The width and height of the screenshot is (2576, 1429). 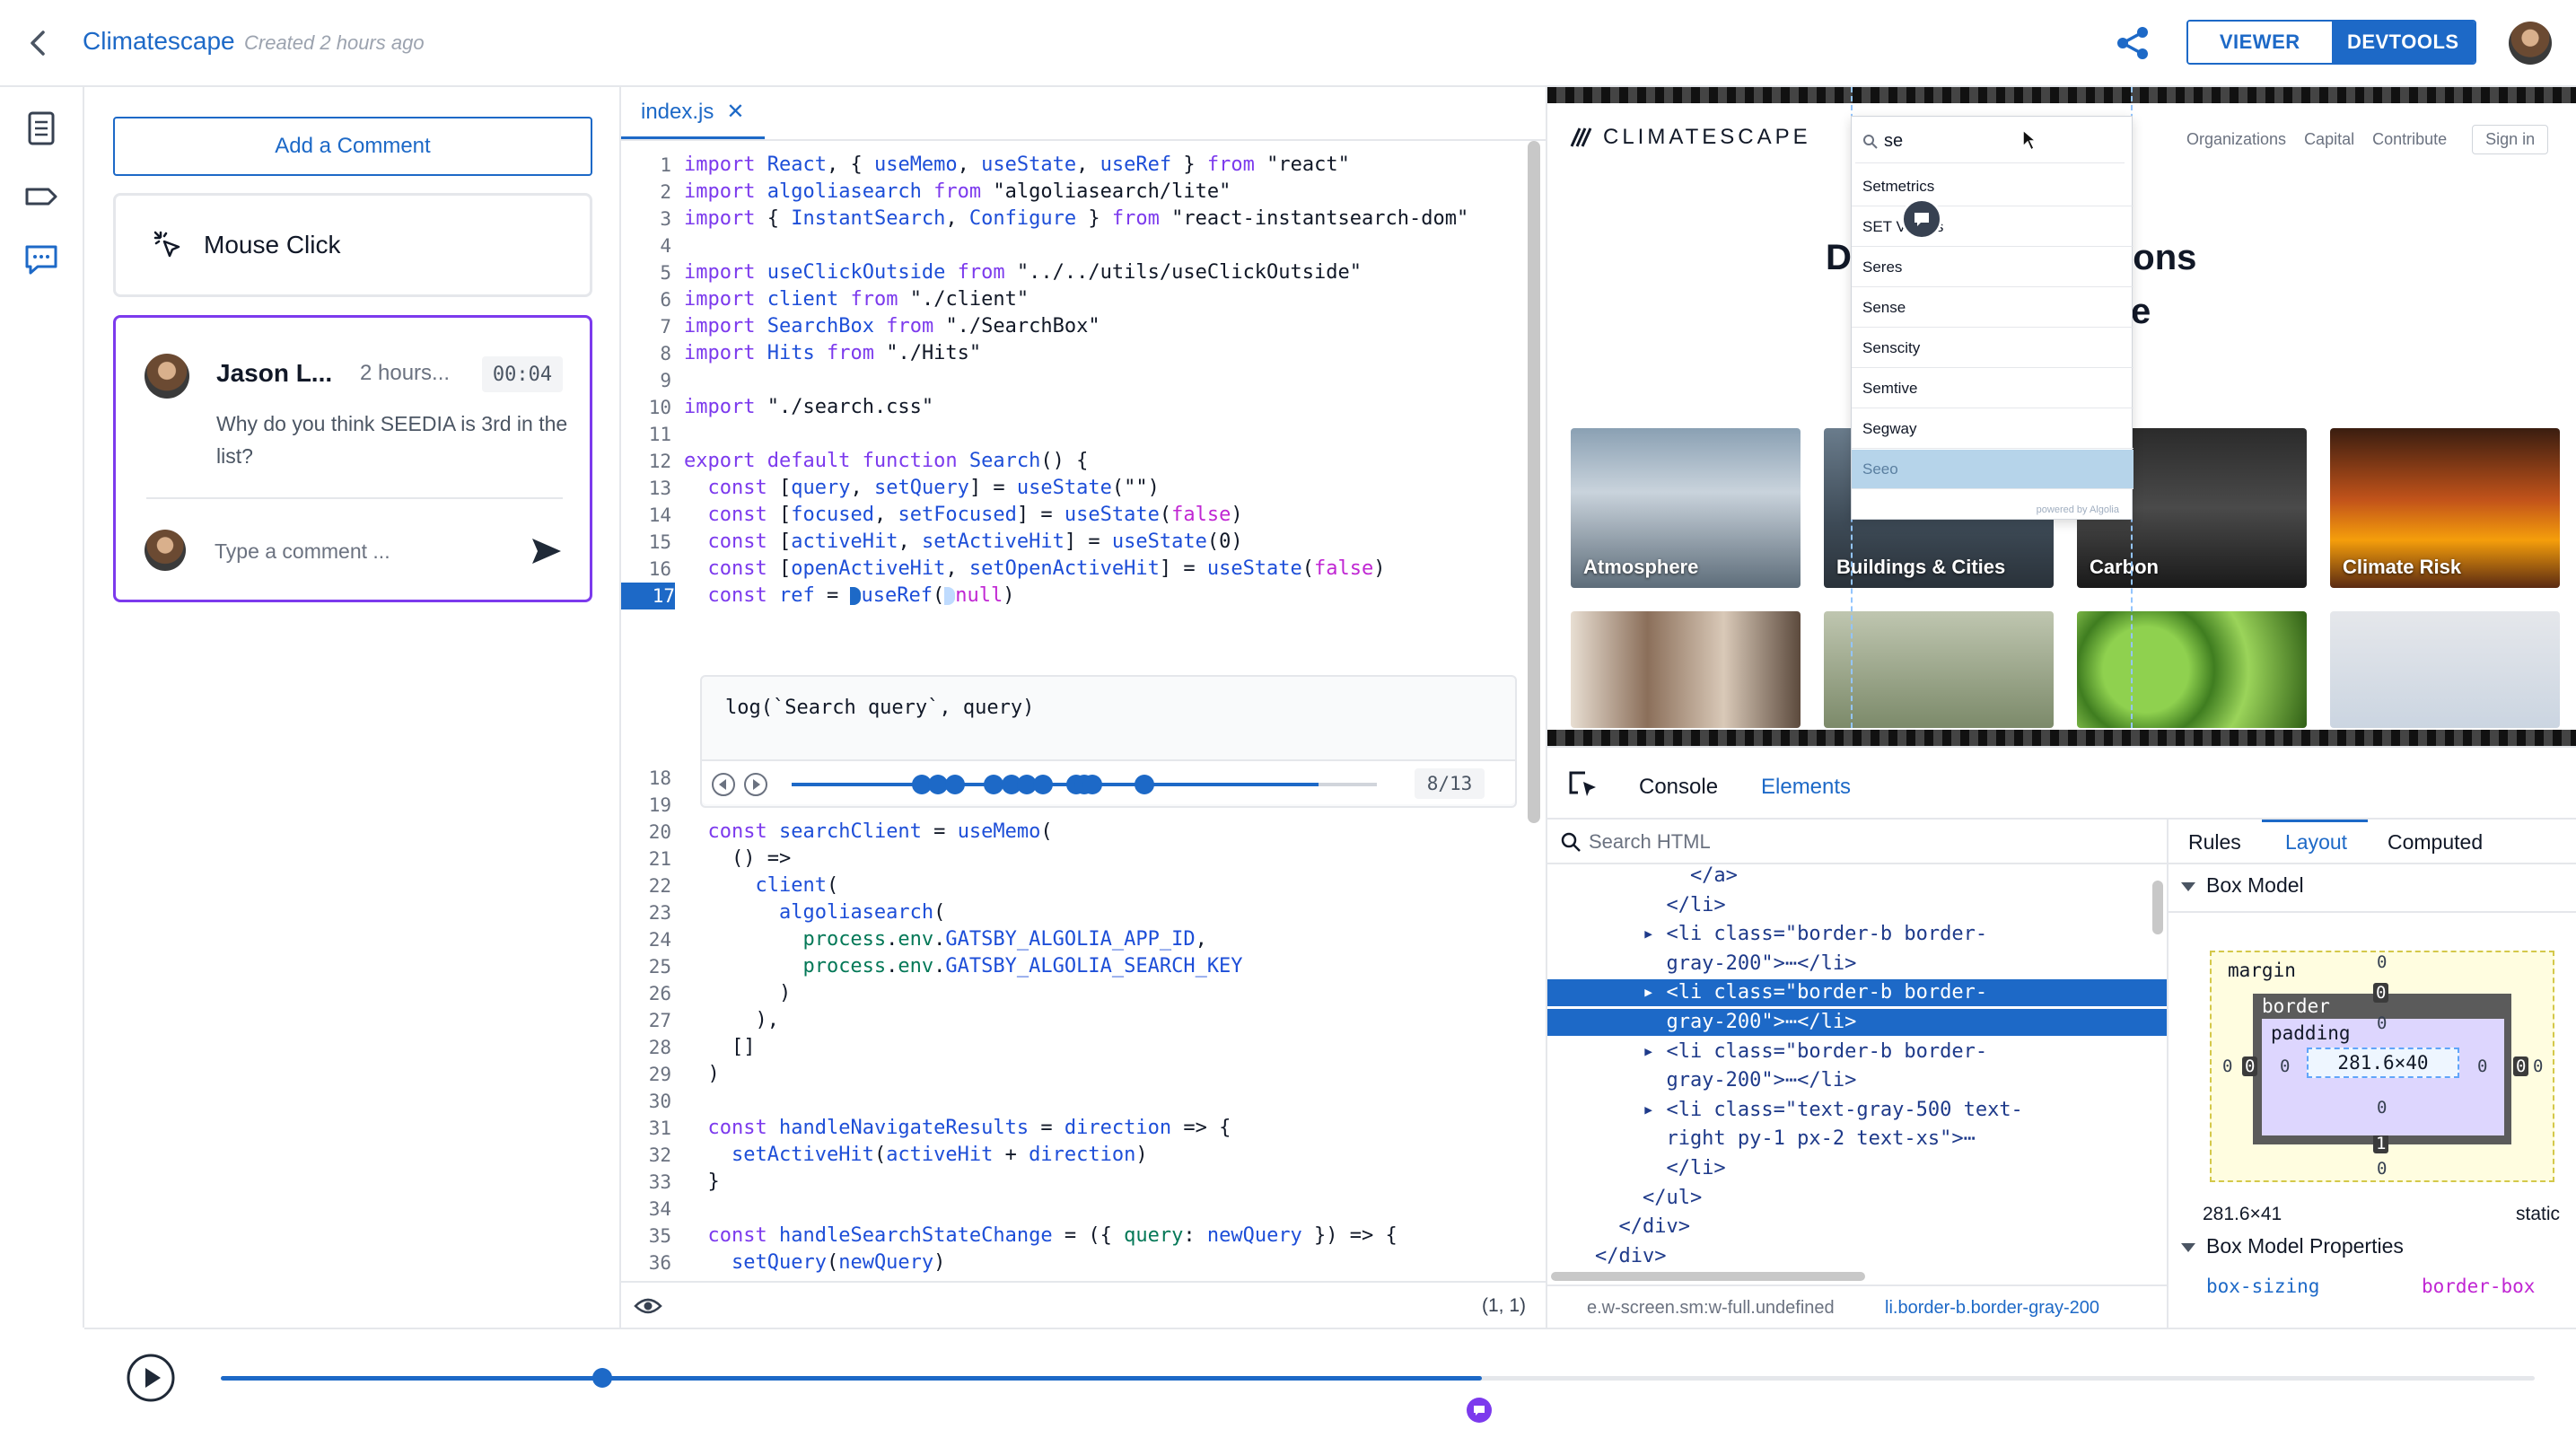 What do you see at coordinates (646, 272) in the screenshot?
I see `line-number: 5` at bounding box center [646, 272].